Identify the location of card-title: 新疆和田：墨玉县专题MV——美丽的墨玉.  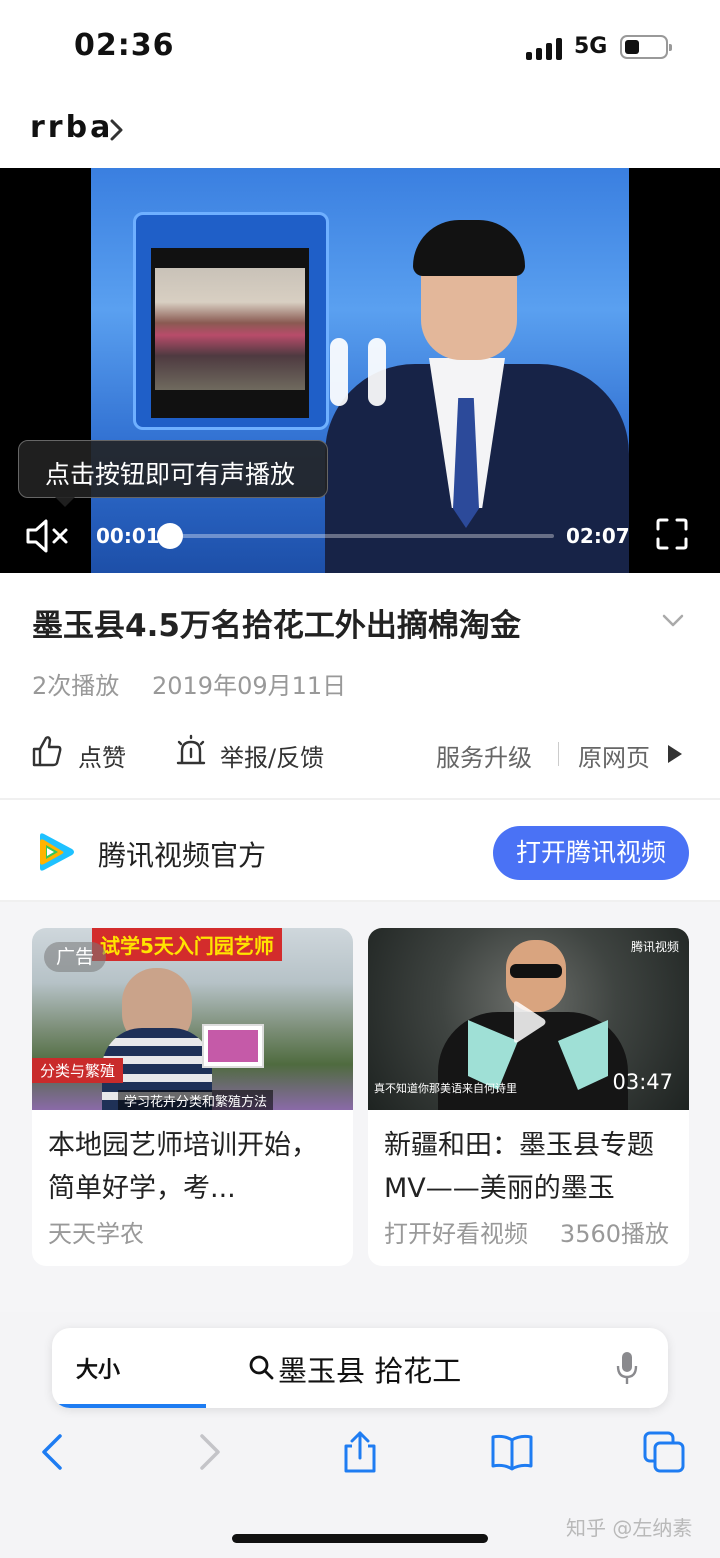
(529, 1167).